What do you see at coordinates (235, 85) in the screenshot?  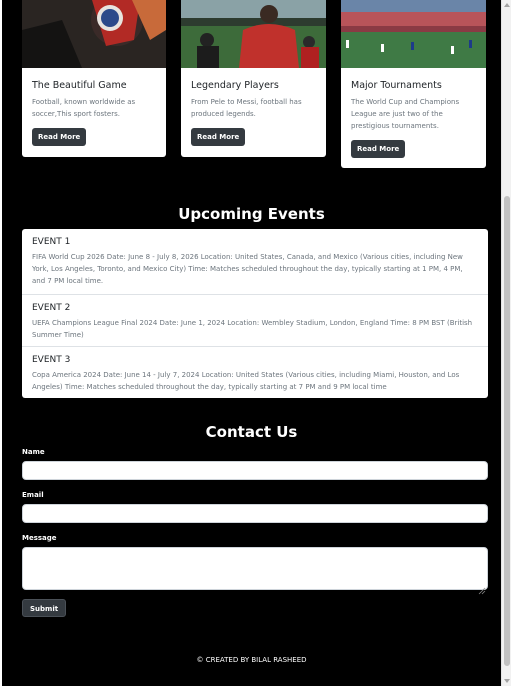 I see `card-title: Legendary Players` at bounding box center [235, 85].